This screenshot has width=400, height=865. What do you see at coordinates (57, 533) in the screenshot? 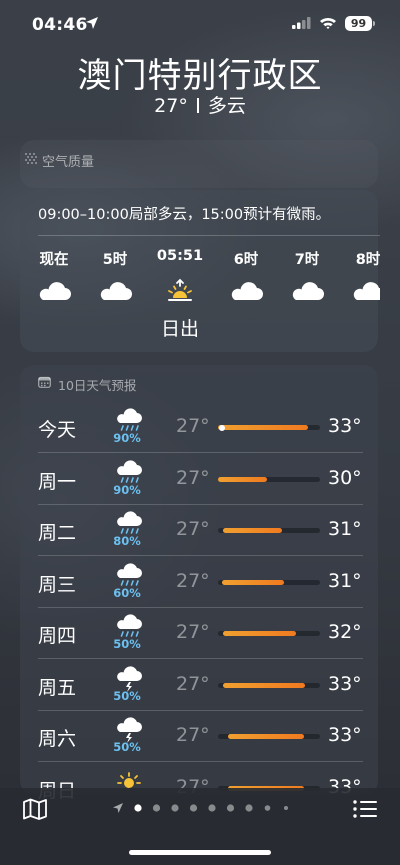
I see `day-label: 周二` at bounding box center [57, 533].